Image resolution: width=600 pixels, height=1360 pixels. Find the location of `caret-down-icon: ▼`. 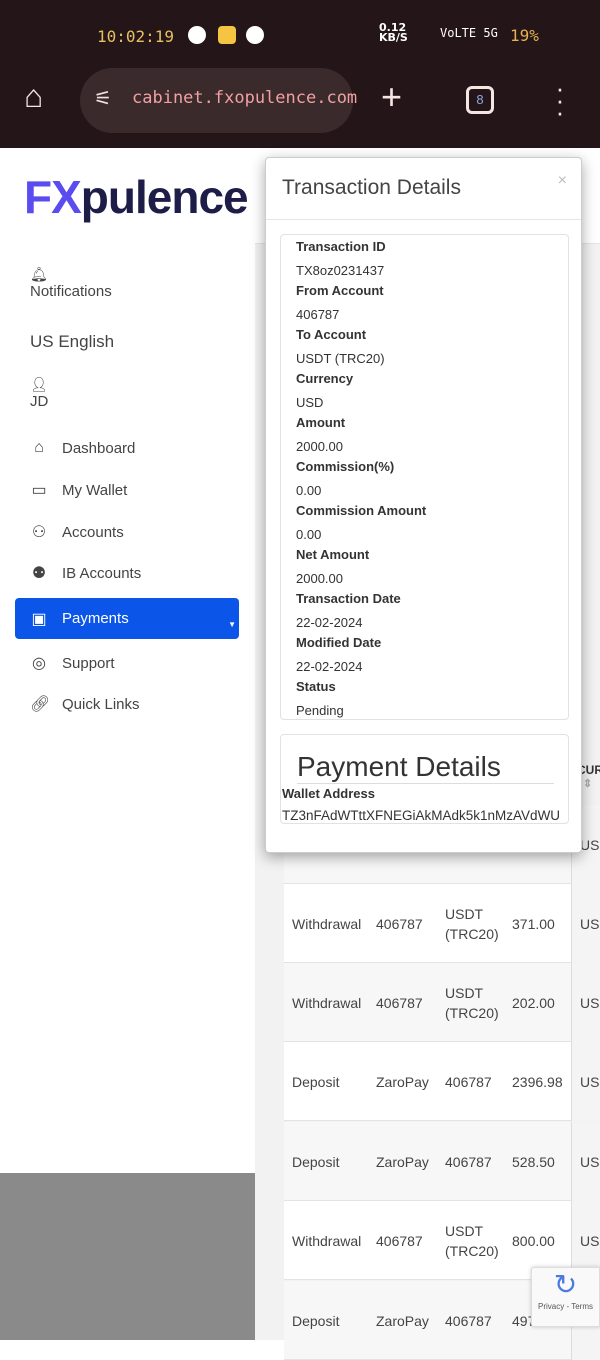

caret-down-icon: ▼ is located at coordinates (232, 624).